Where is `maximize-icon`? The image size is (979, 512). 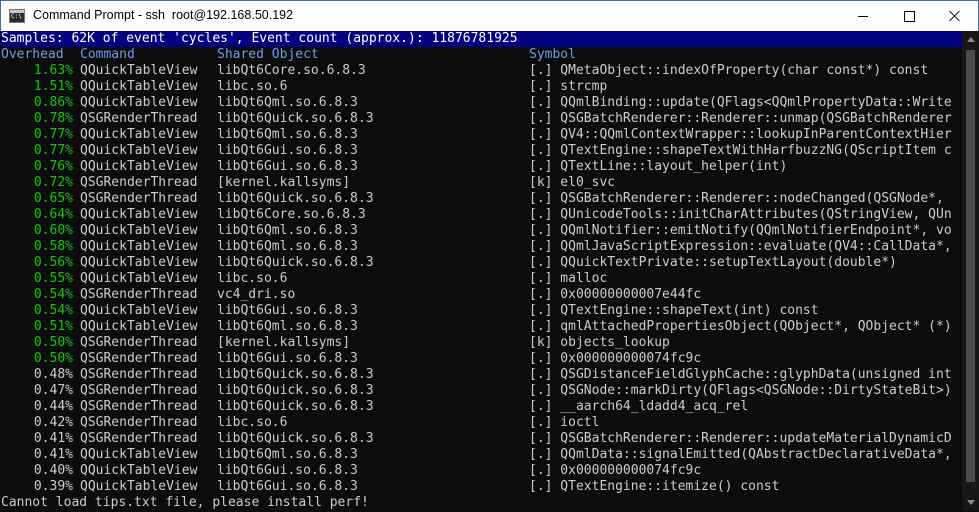 maximize-icon is located at coordinates (909, 16).